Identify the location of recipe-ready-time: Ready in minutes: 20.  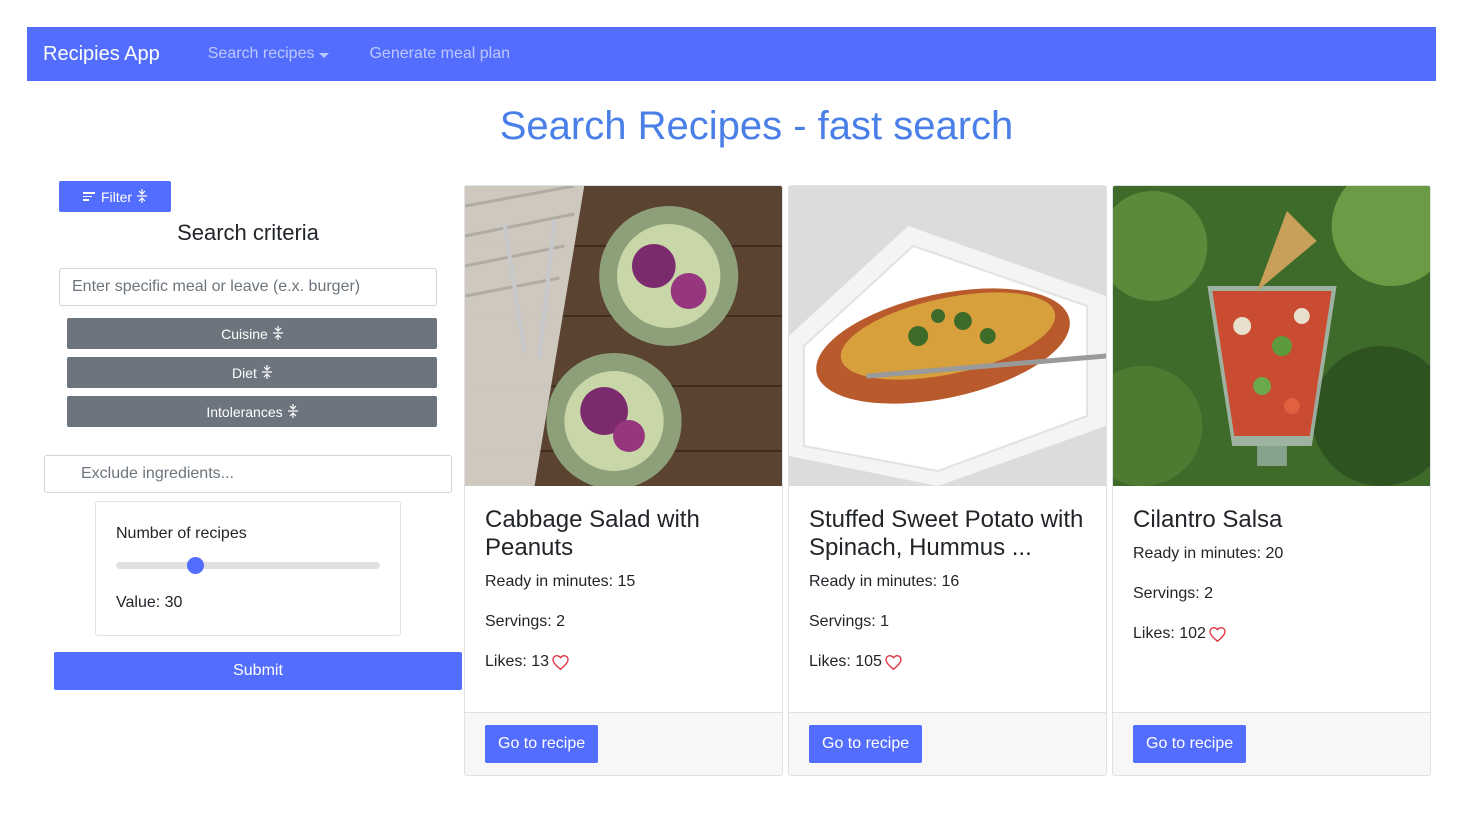
(1208, 553).